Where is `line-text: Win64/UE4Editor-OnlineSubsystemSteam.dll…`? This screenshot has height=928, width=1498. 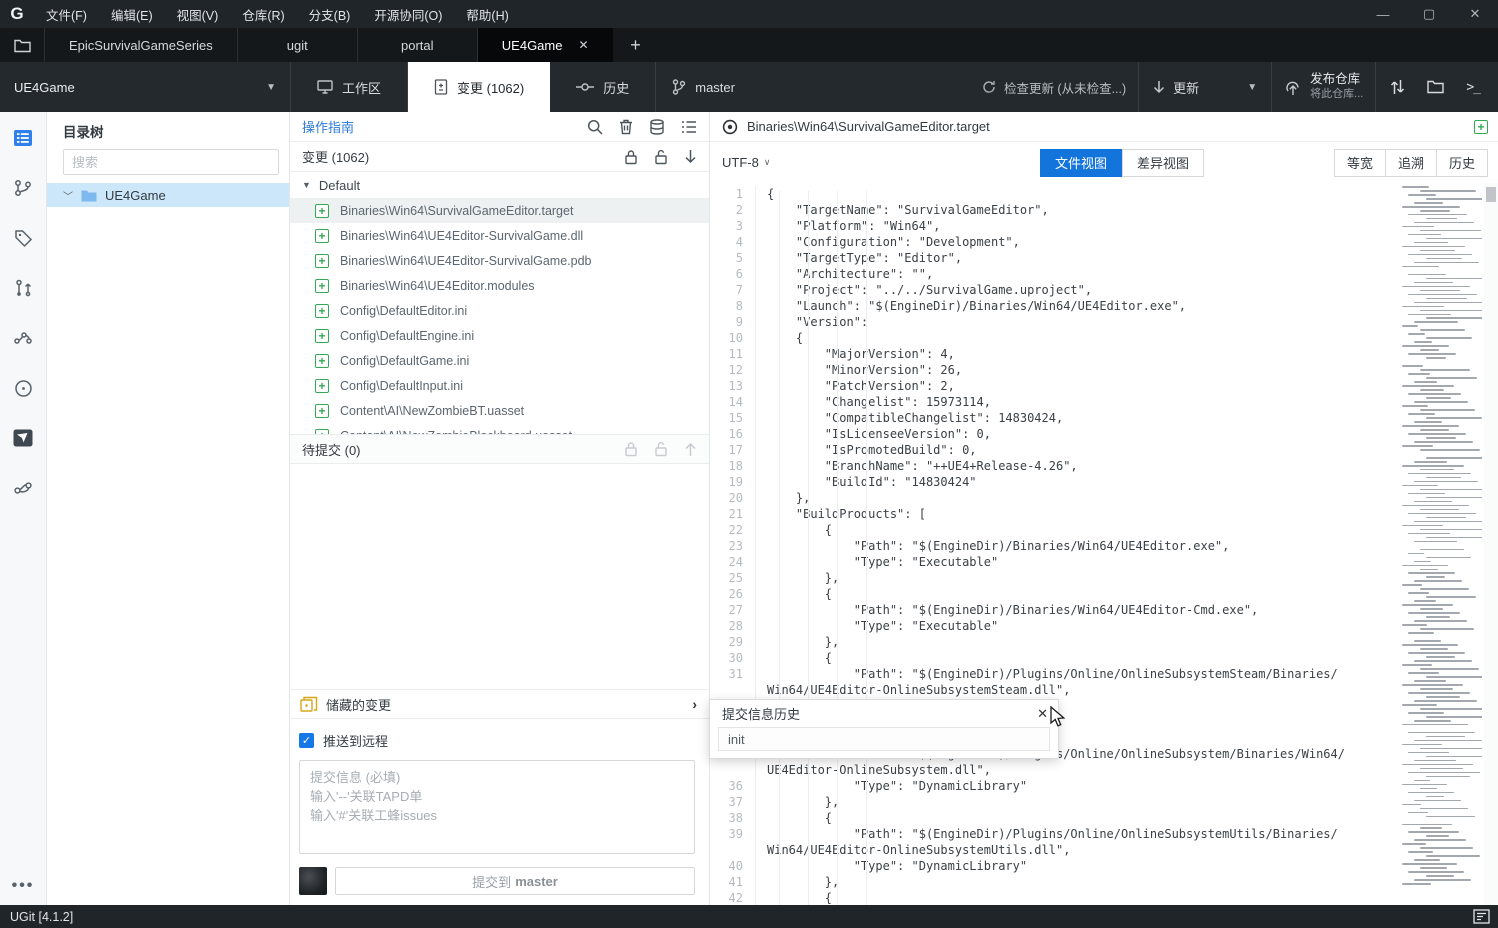 line-text: Win64/UE4Editor-OnlineSubsystemSteam.dll… is located at coordinates (919, 690).